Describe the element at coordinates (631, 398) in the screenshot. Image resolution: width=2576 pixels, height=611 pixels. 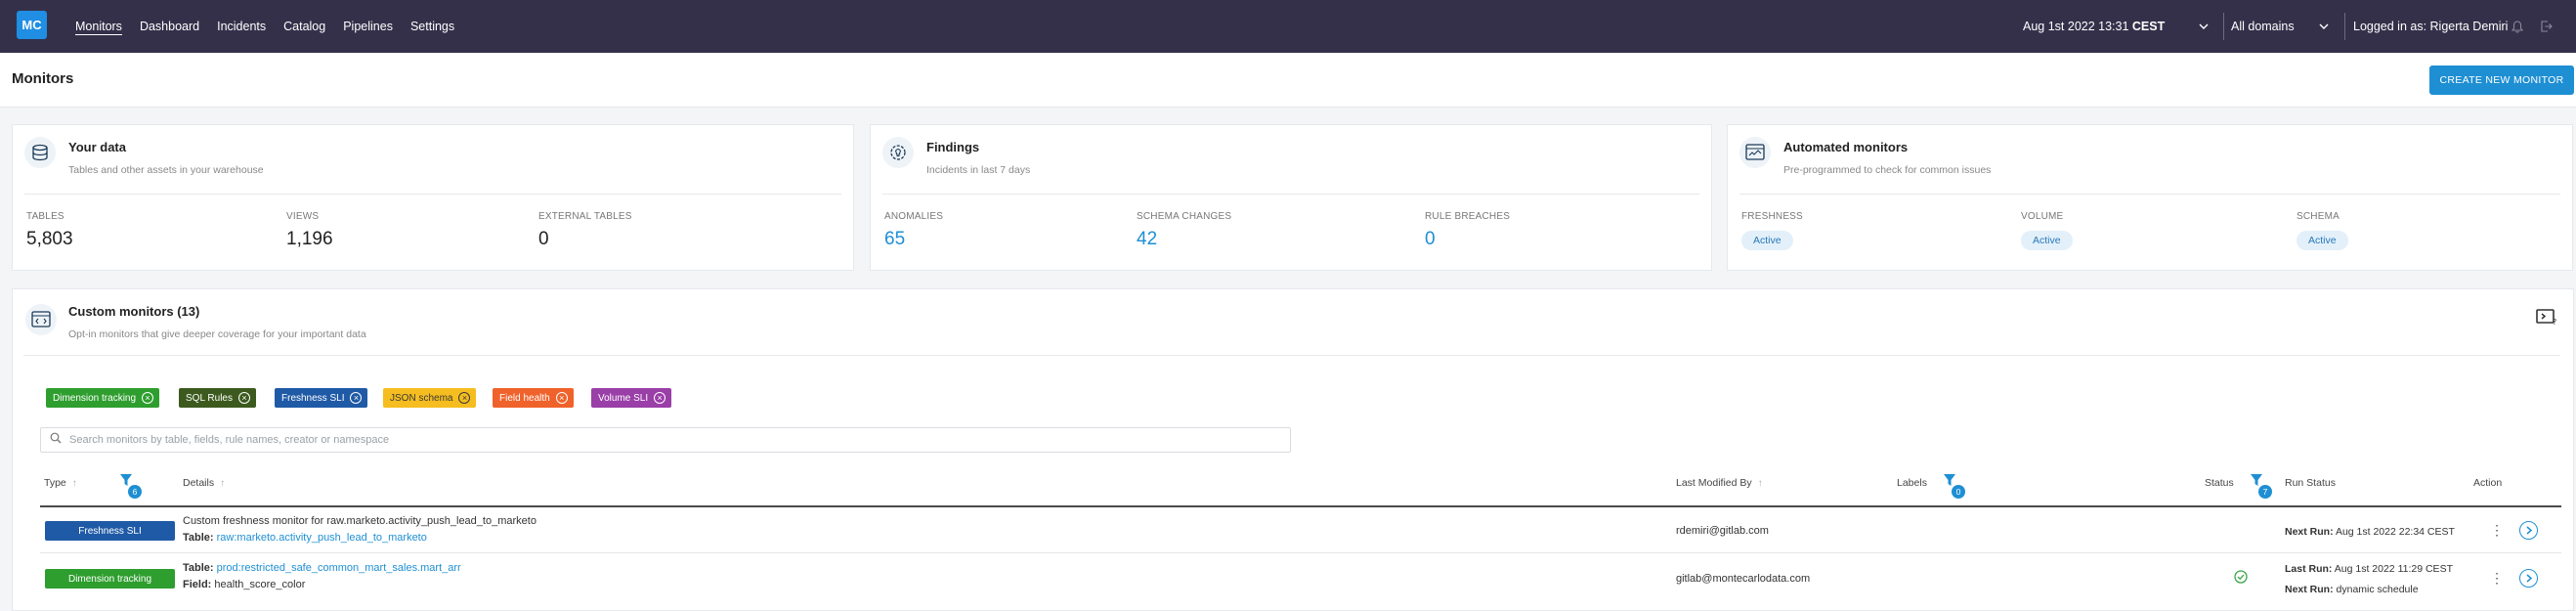
I see `filter-chip-volume-sli: Volume SLI ×` at that location.